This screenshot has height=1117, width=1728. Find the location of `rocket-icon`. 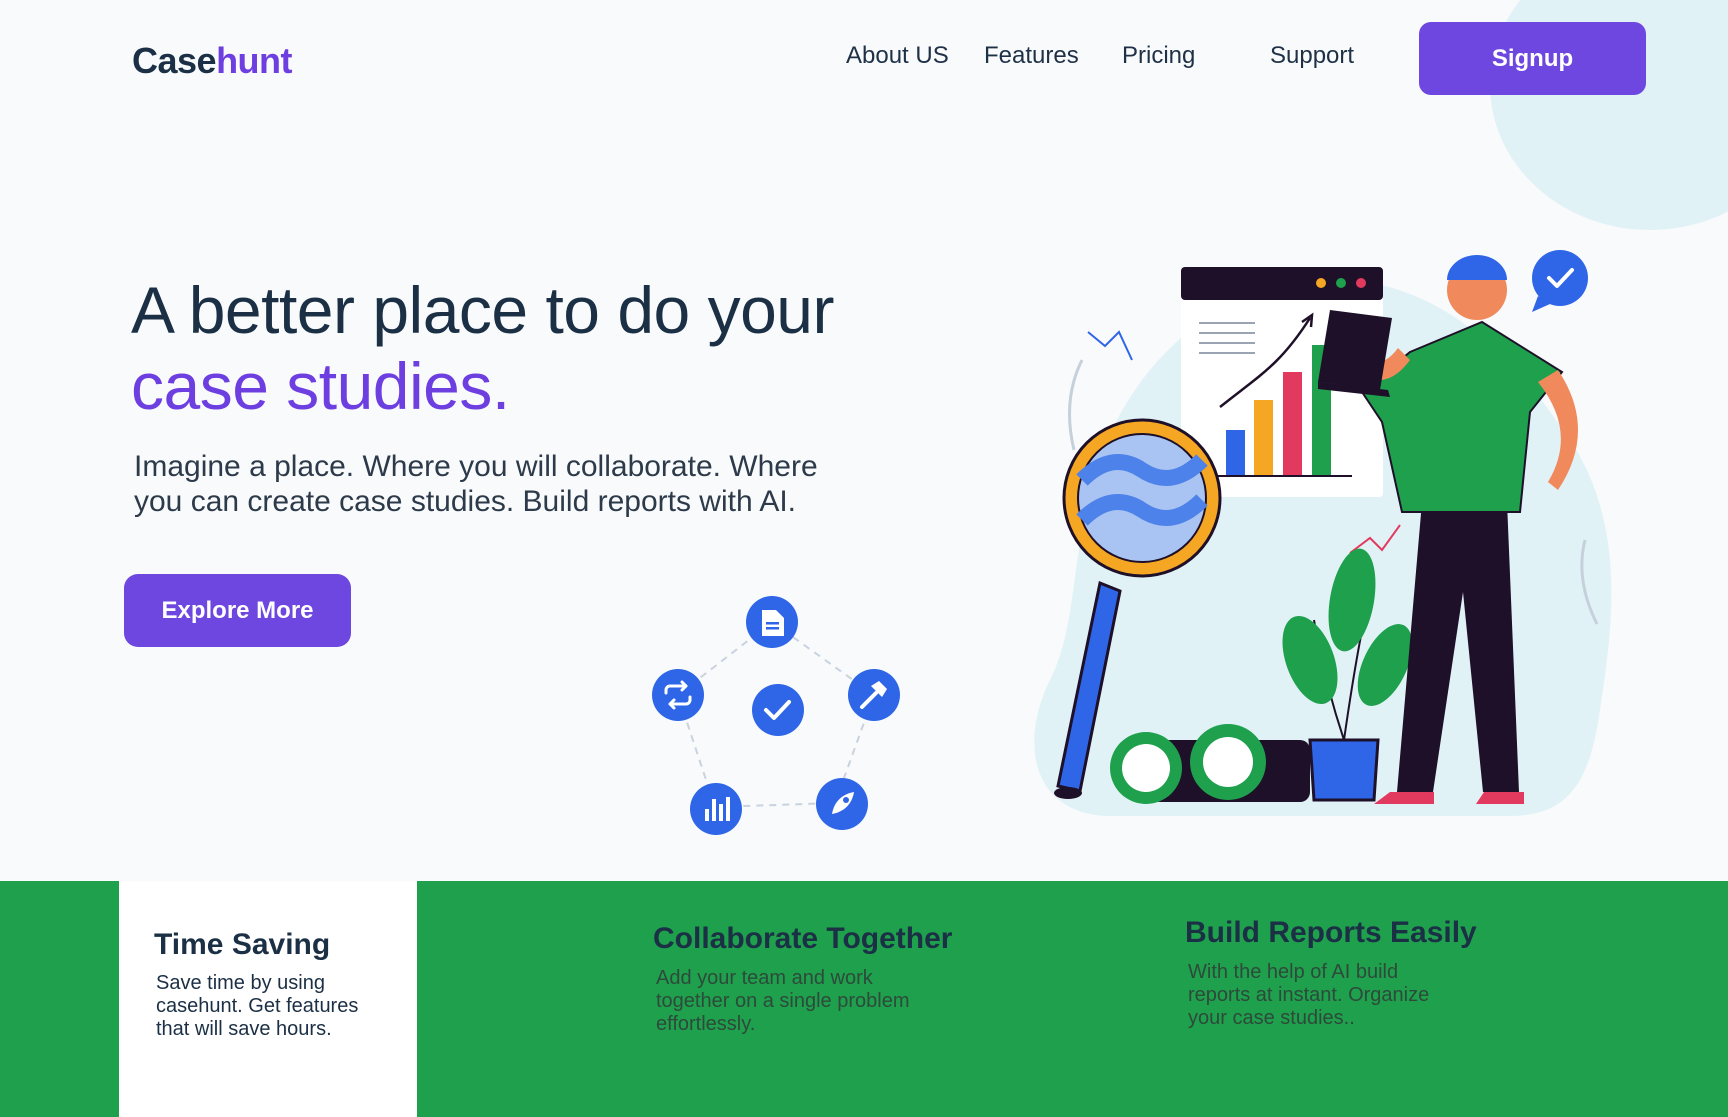

rocket-icon is located at coordinates (842, 804).